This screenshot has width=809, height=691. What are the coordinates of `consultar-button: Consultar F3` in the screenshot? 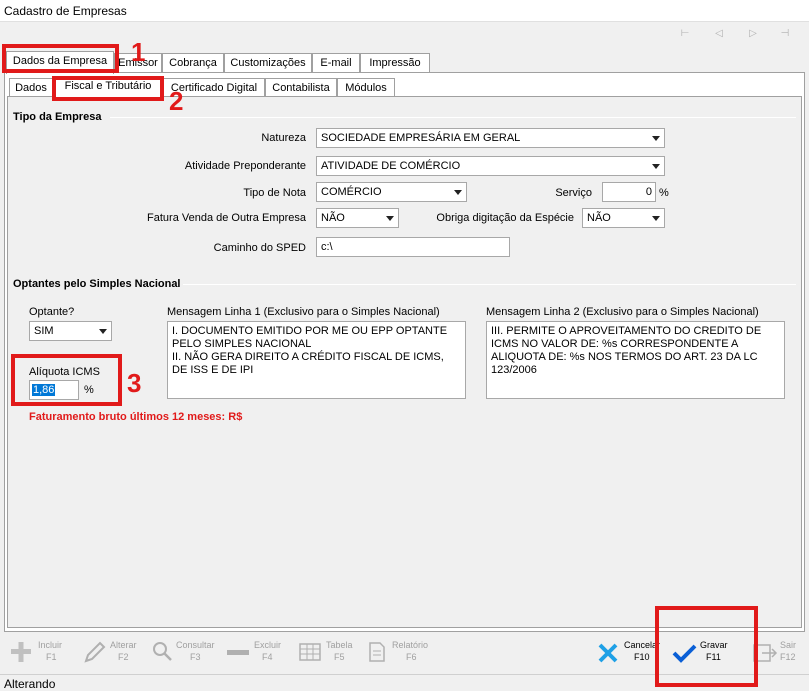 It's located at (183, 654).